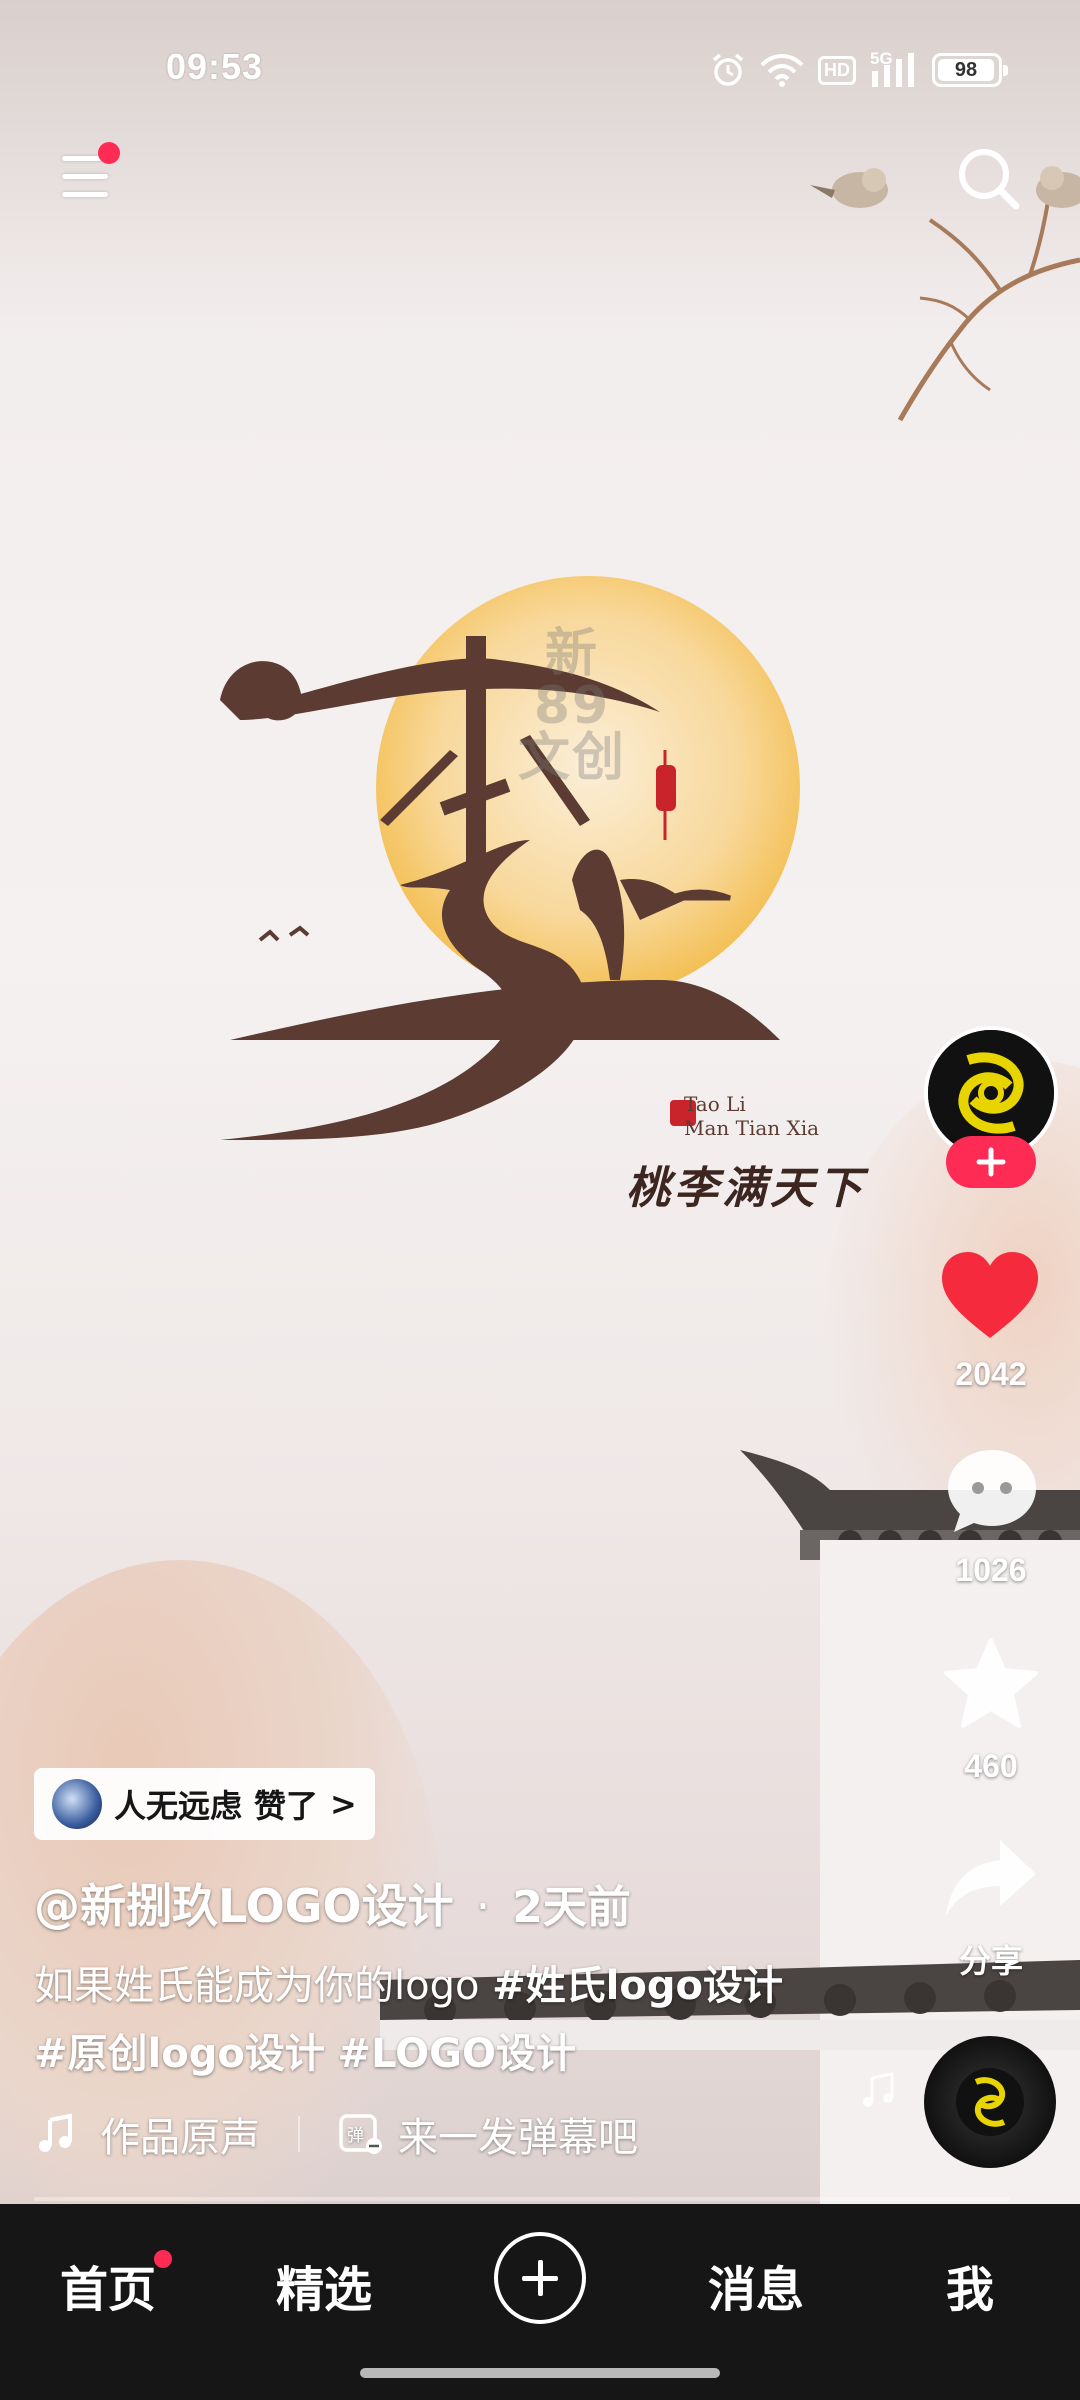  I want to click on tab-me: 我, so click(970, 2285).